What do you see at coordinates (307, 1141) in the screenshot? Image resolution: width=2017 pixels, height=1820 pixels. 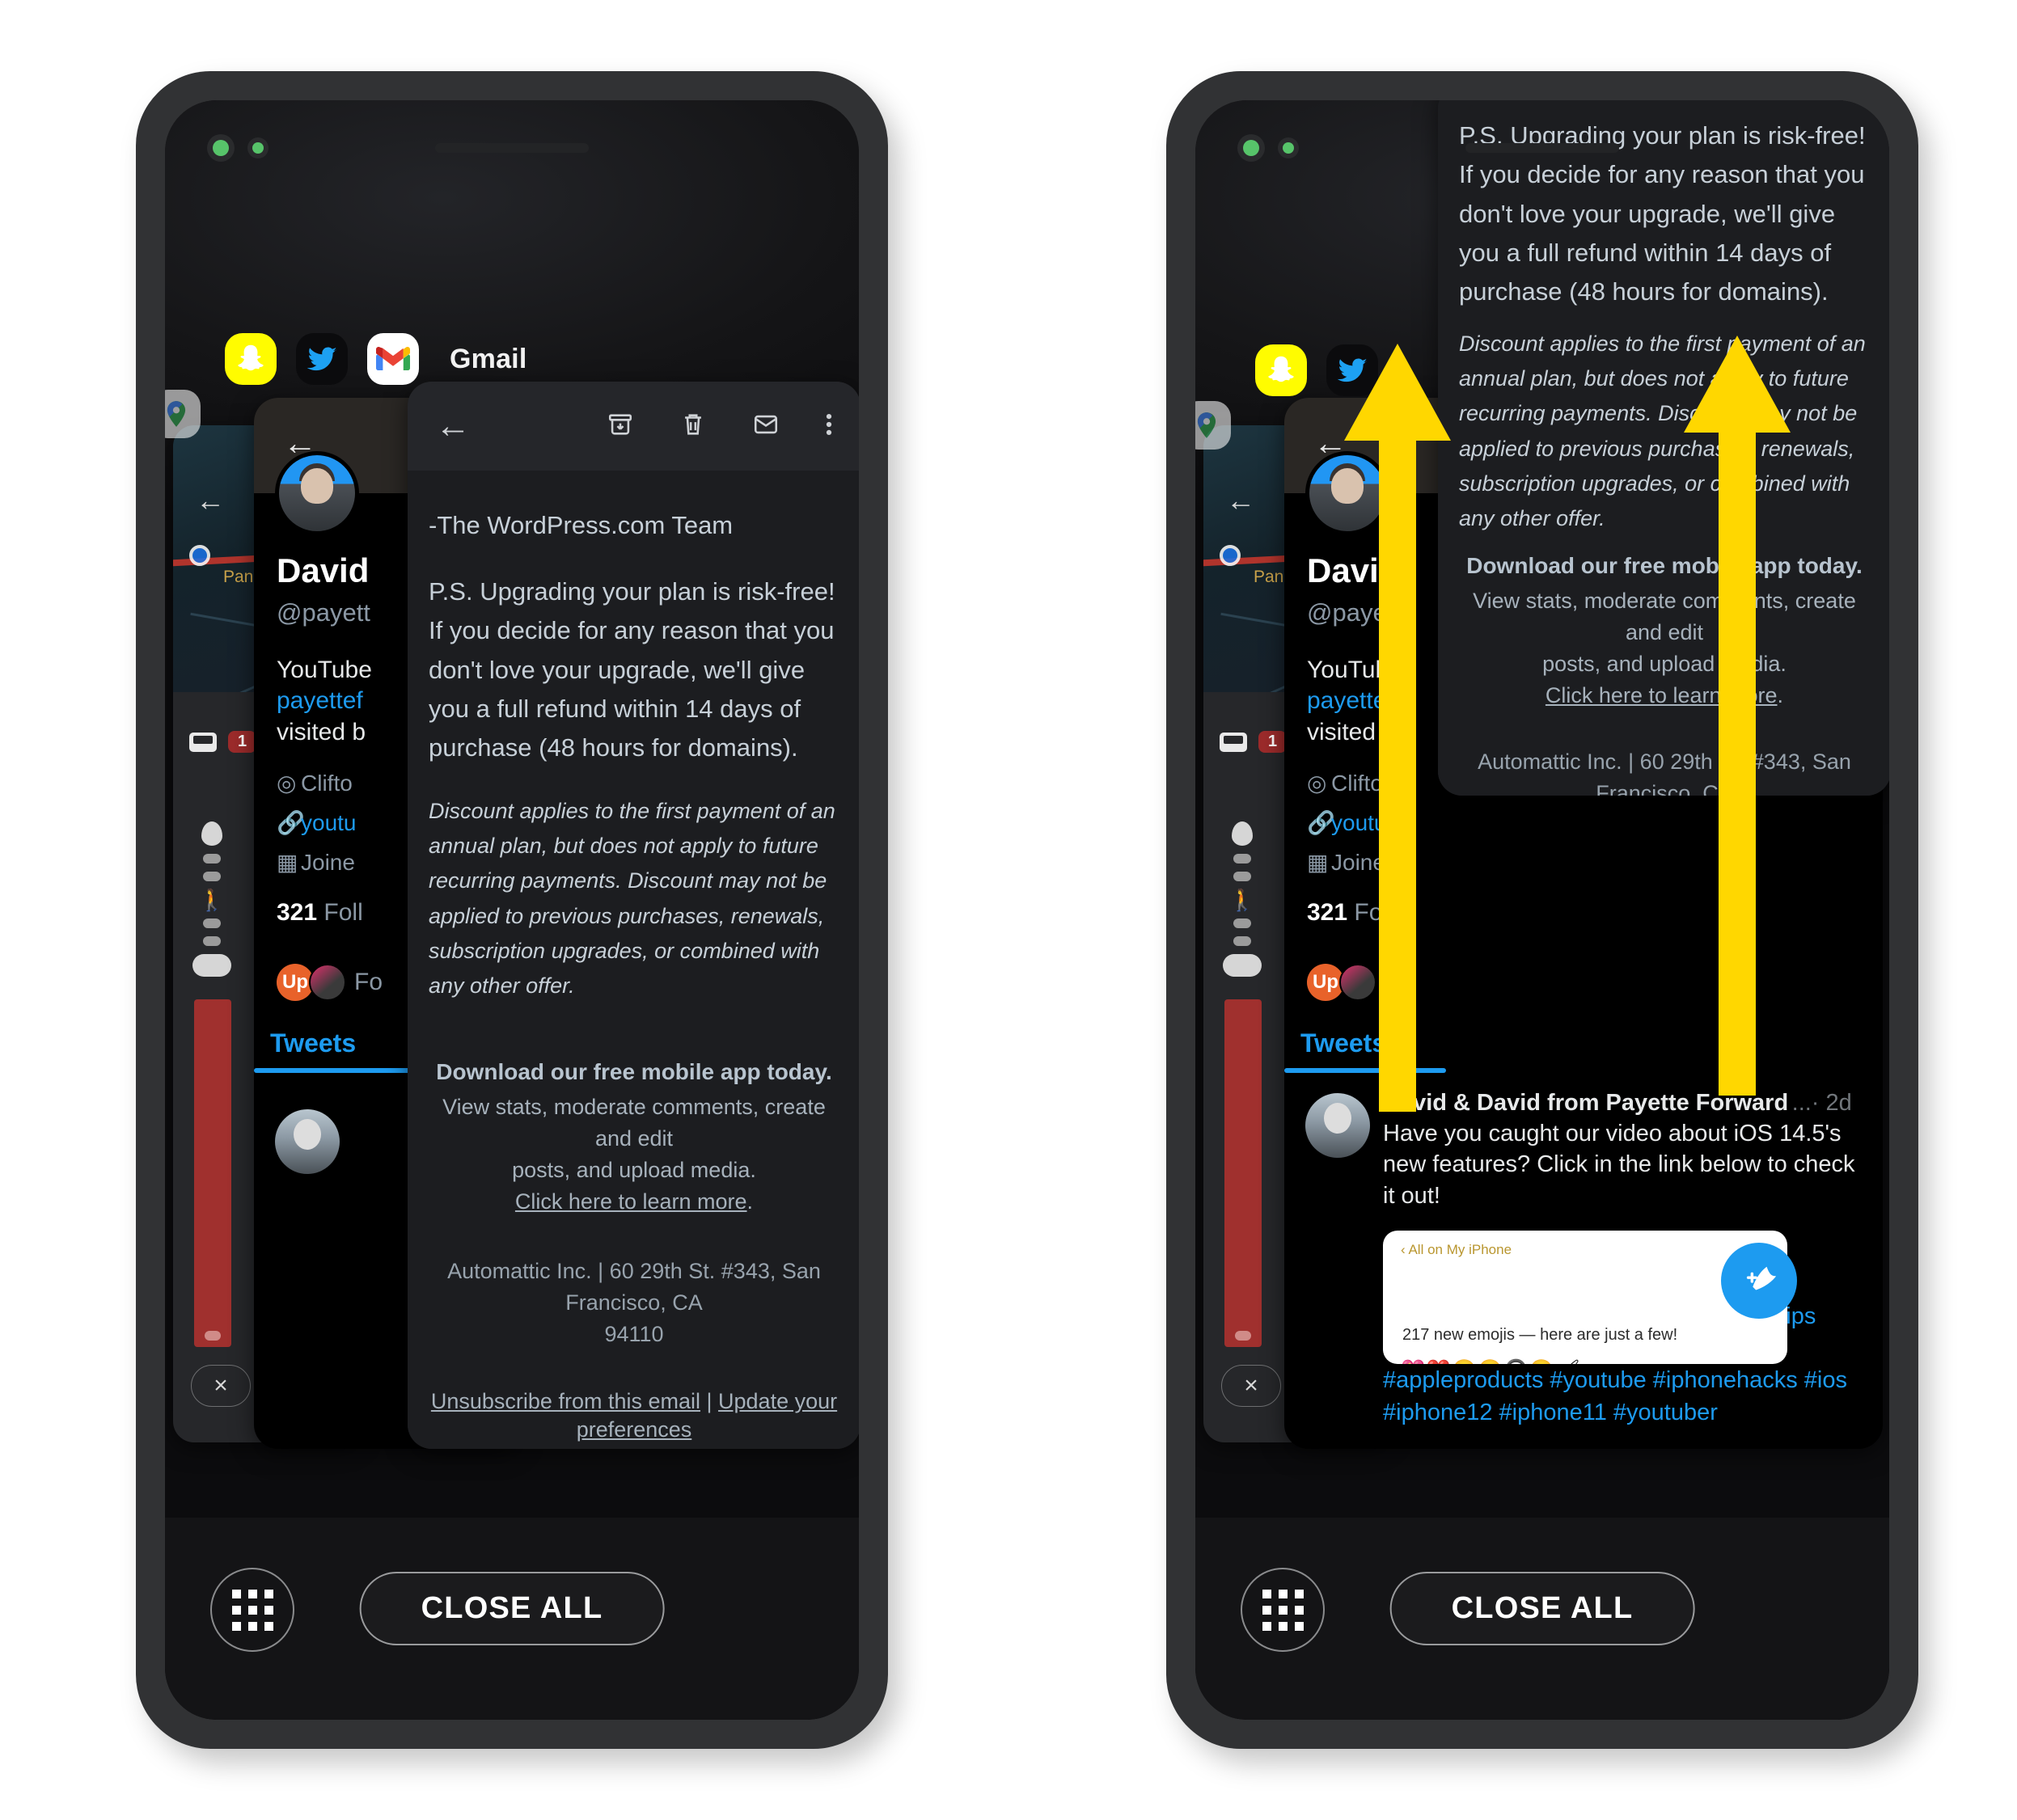 I see `tweet-author-avatar` at bounding box center [307, 1141].